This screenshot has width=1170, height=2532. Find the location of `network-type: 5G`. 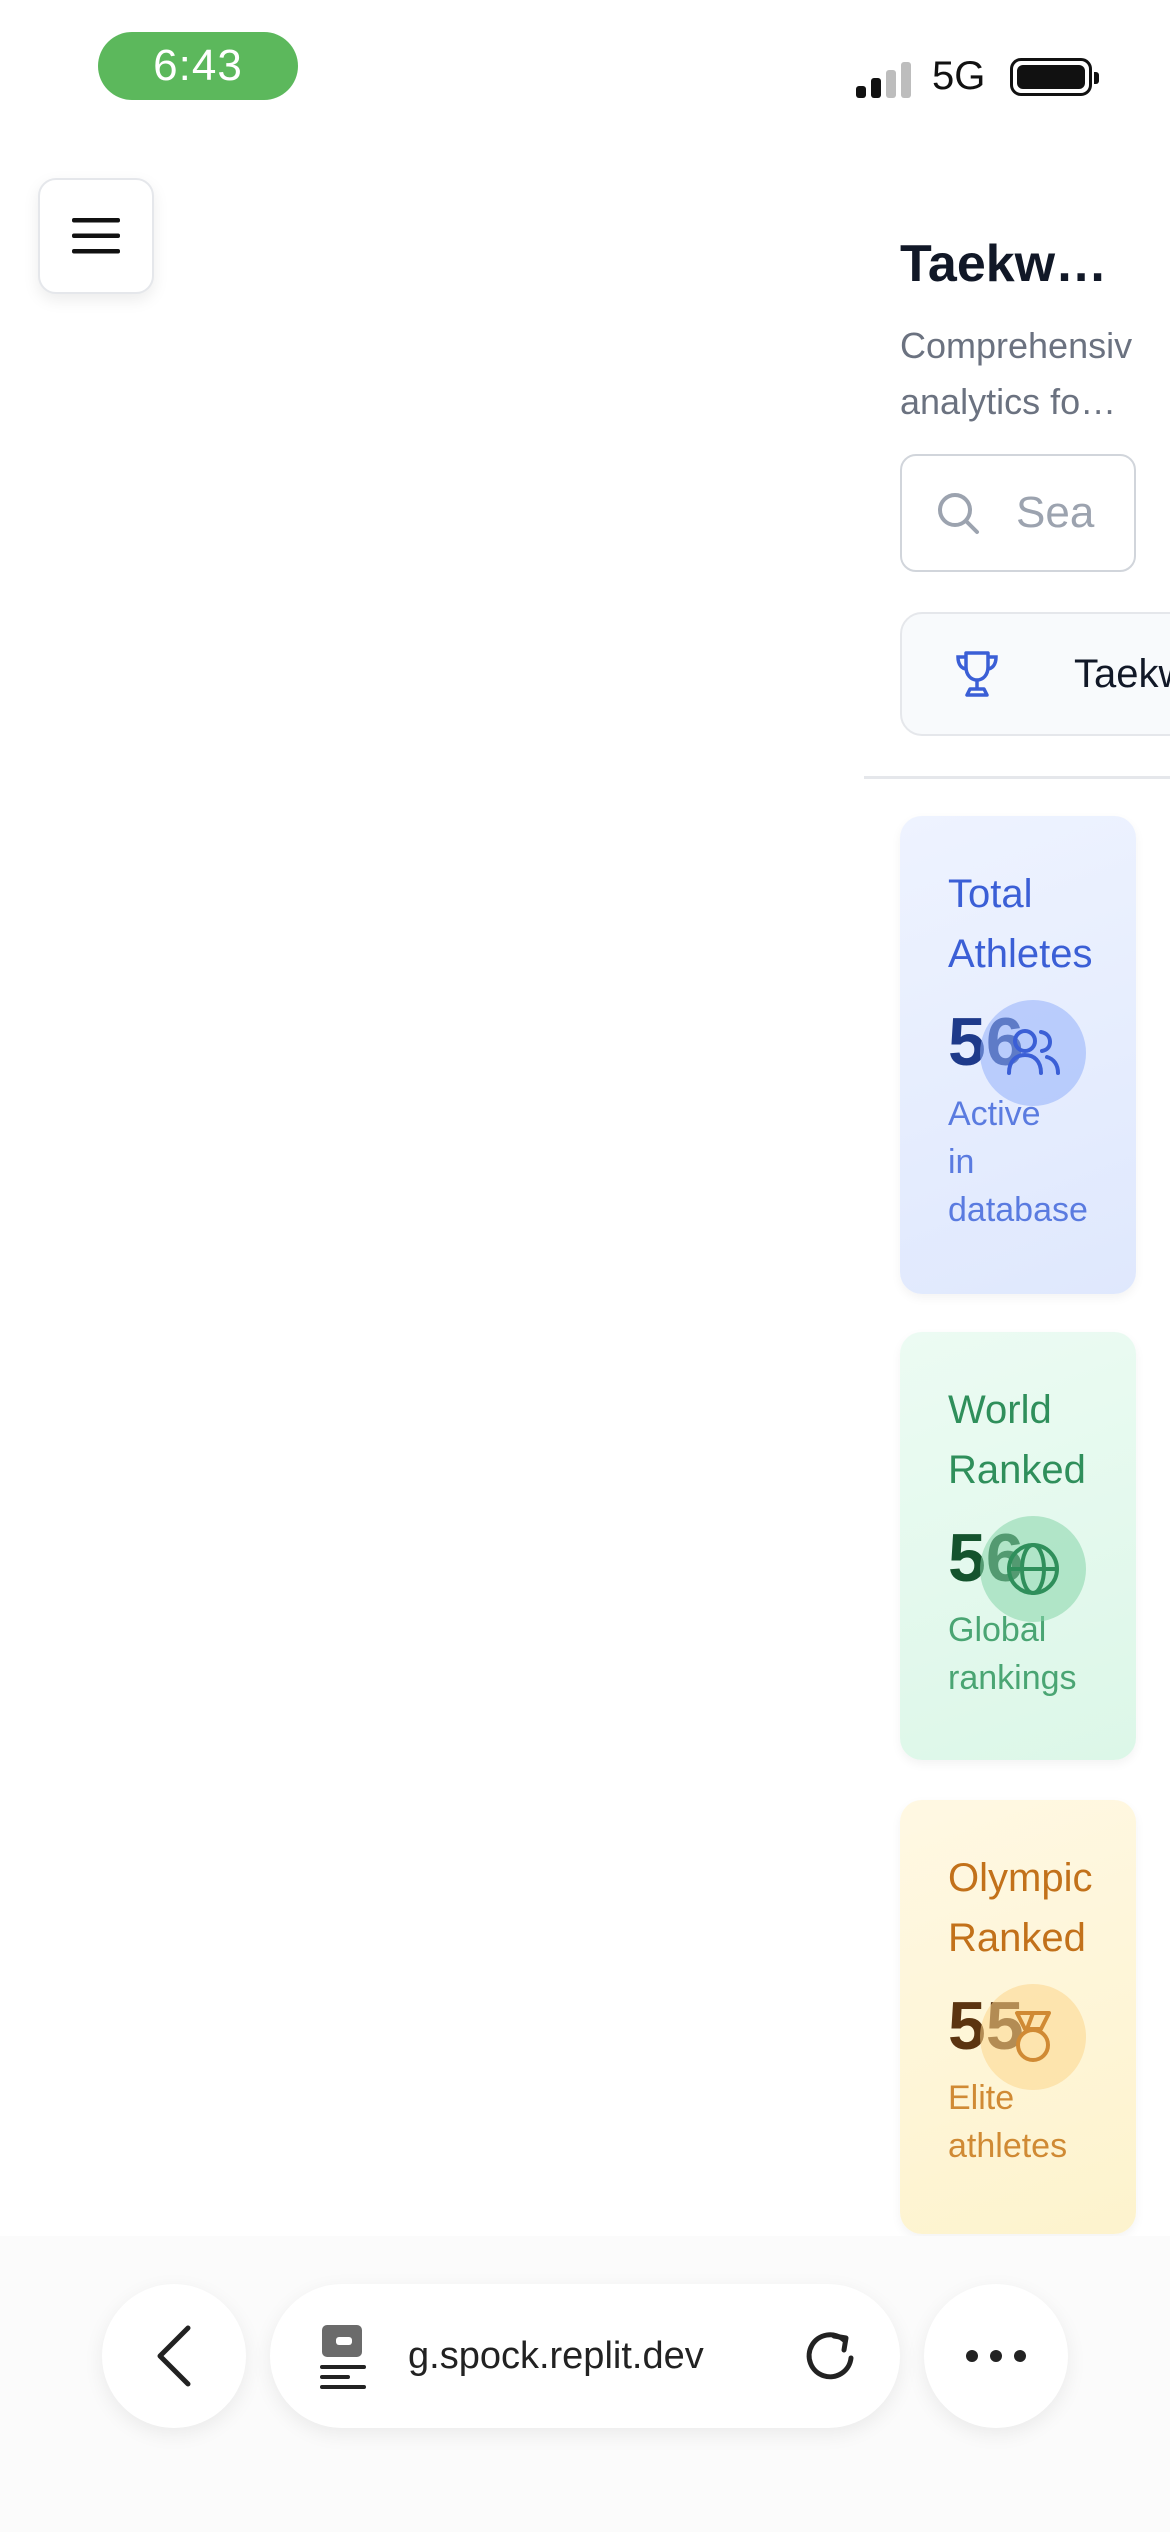

network-type: 5G is located at coordinates (959, 76).